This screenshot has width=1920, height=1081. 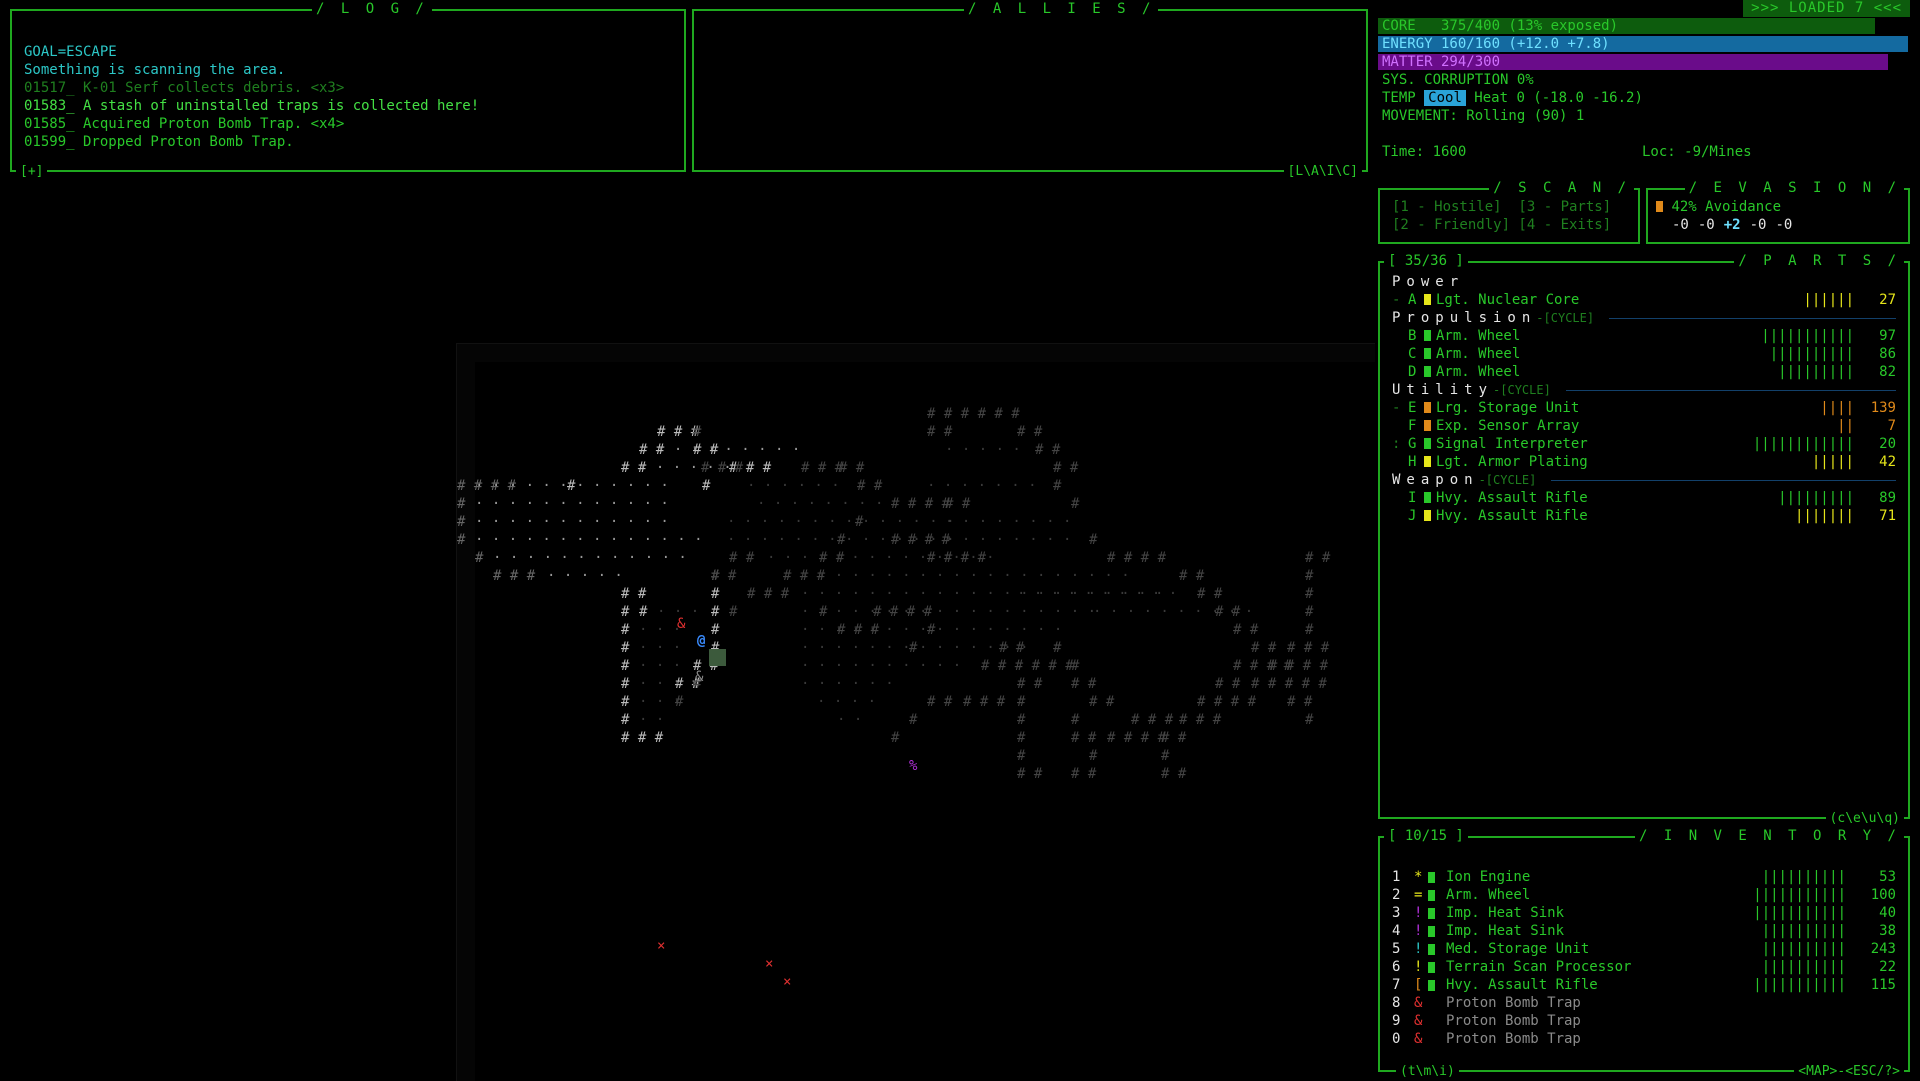 I want to click on part-row: I Hvy. Assault Rifle ||||||||| 89, so click(x=1644, y=498).